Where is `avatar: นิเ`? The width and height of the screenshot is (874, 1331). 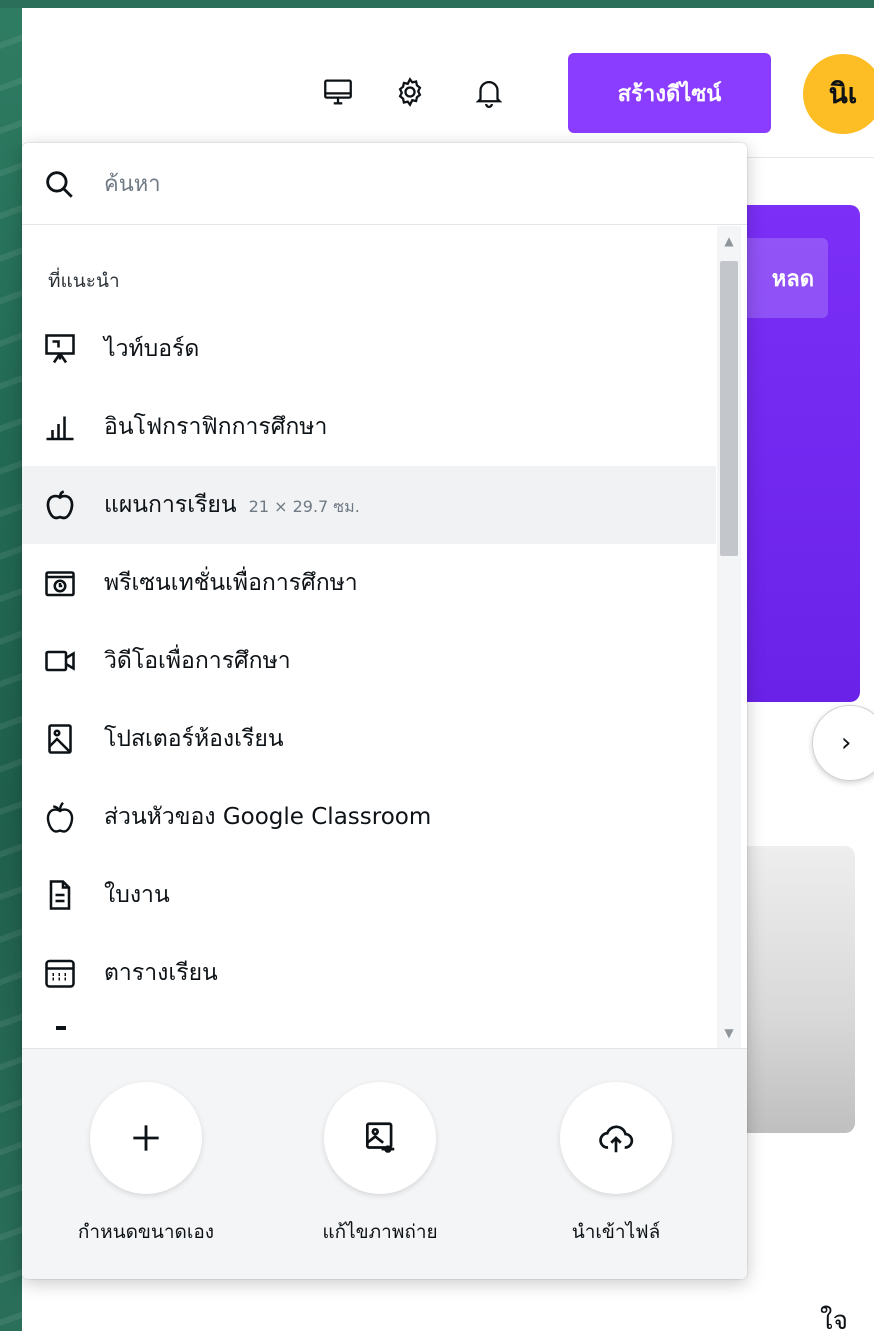
avatar: นิเ is located at coordinates (838, 94).